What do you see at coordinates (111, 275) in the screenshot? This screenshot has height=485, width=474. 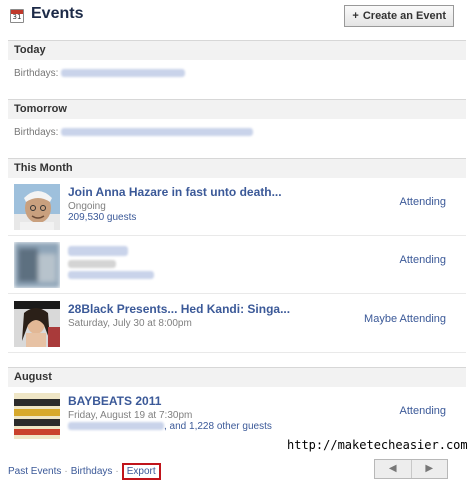 I see `event-guests` at bounding box center [111, 275].